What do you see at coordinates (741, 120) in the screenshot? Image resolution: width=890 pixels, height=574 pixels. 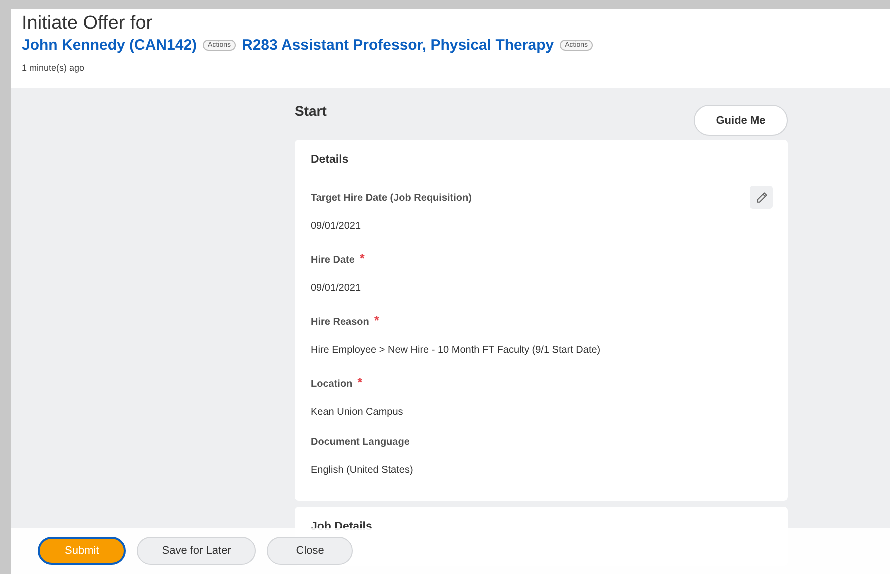 I see `guide-me-button: Guide Me` at bounding box center [741, 120].